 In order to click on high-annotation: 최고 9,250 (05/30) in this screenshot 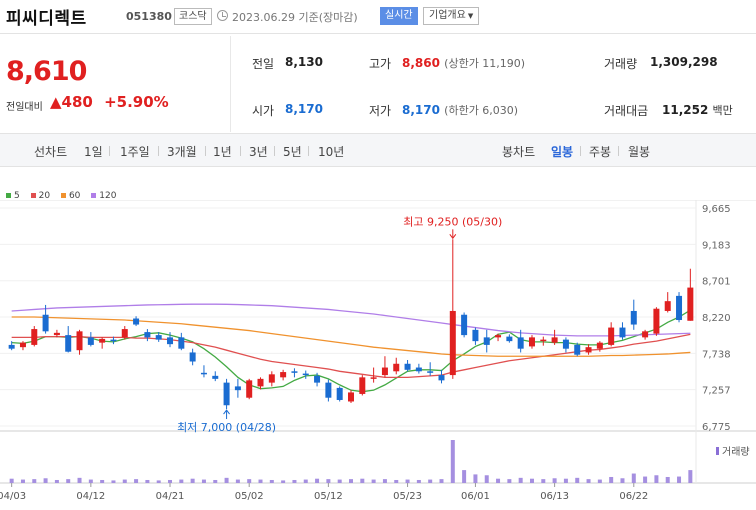, I will do `click(452, 221)`.